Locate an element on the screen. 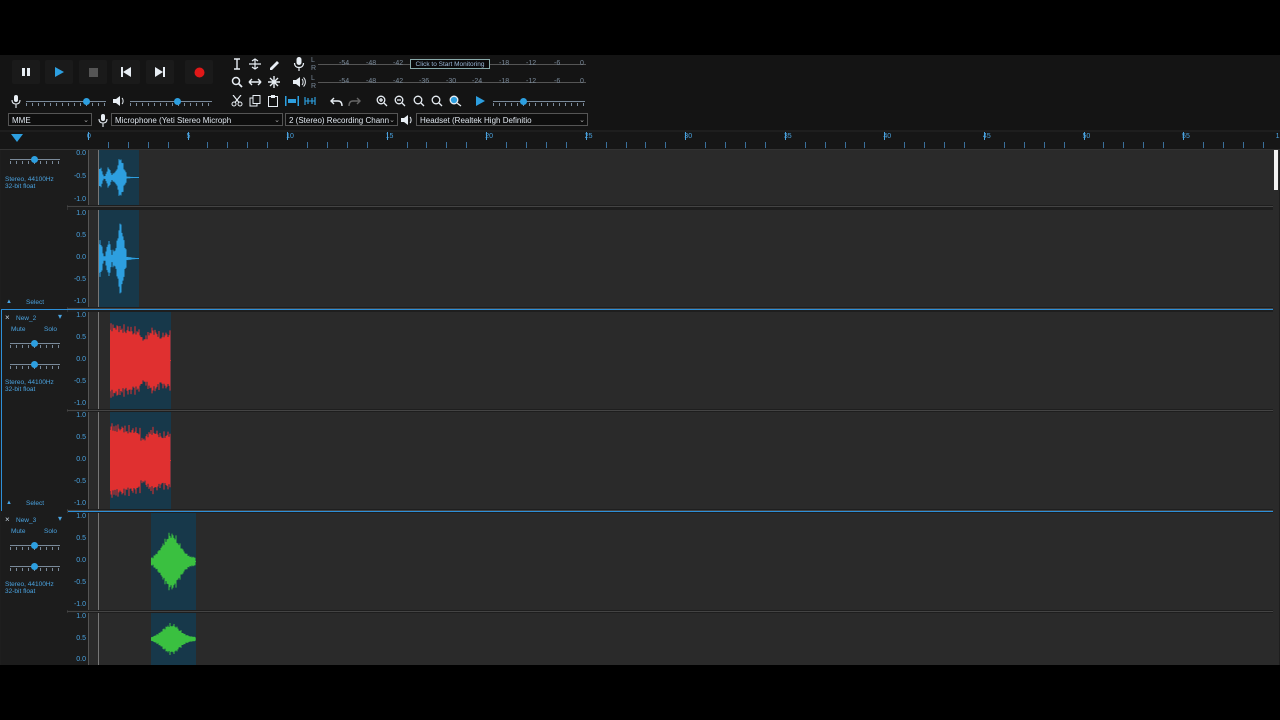 The image size is (1280, 720). undo-button is located at coordinates (336, 101).